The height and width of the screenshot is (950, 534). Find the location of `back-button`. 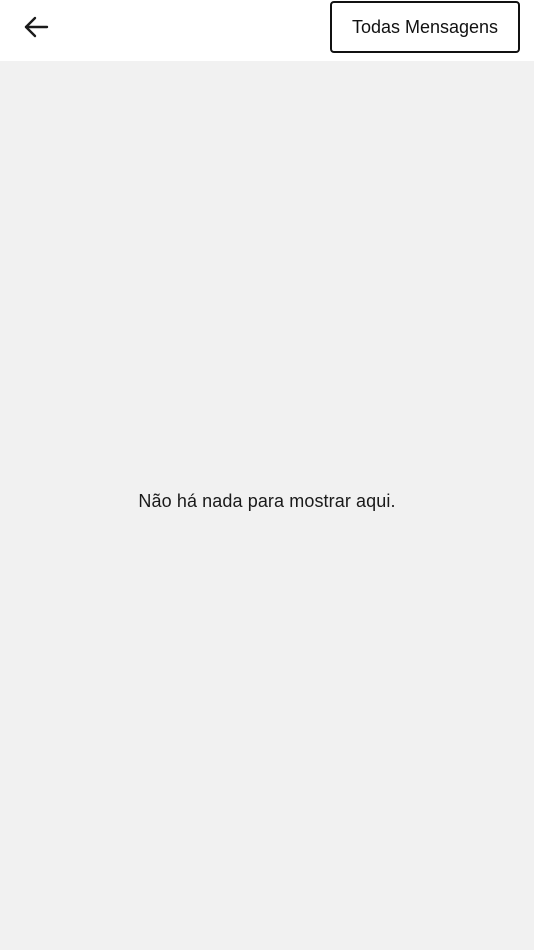

back-button is located at coordinates (36, 27).